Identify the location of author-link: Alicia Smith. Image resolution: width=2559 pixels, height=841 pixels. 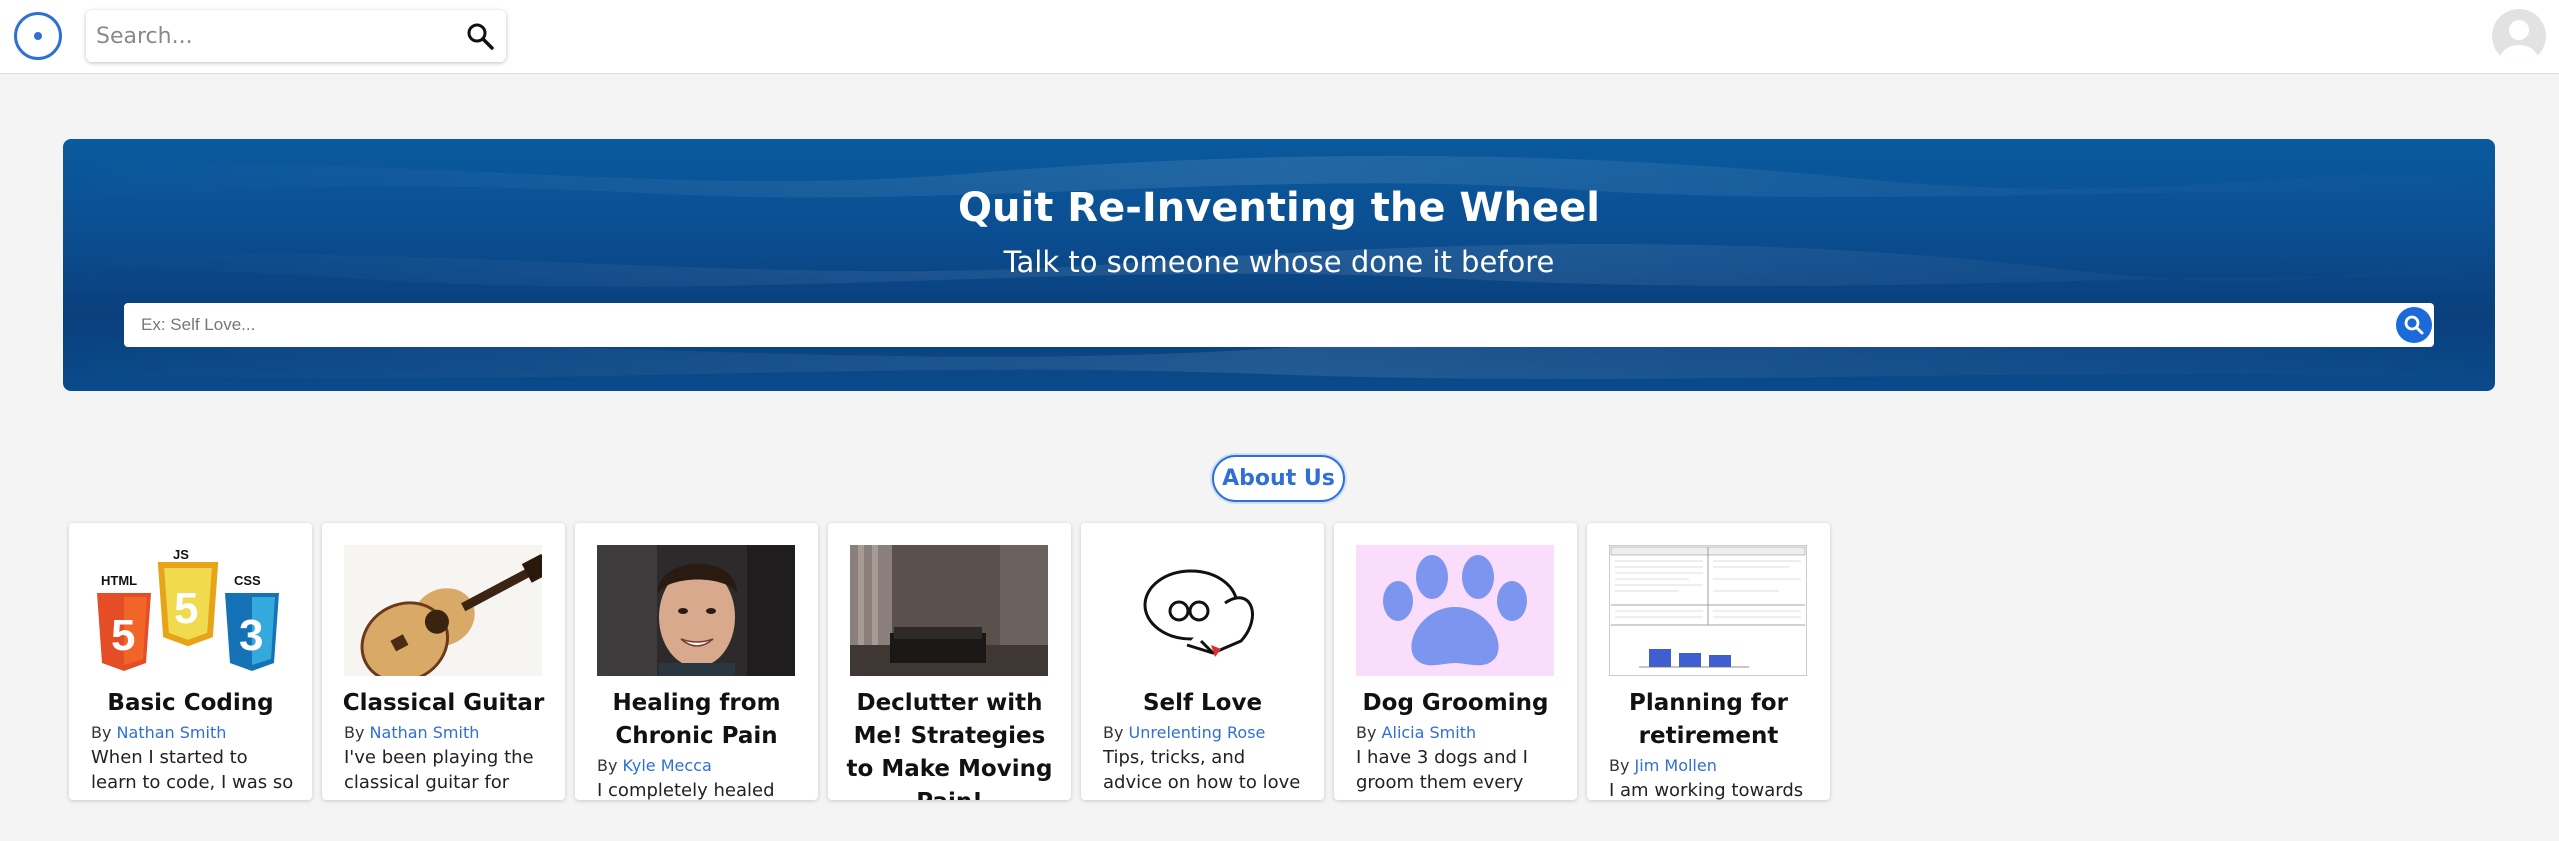
(1429, 732).